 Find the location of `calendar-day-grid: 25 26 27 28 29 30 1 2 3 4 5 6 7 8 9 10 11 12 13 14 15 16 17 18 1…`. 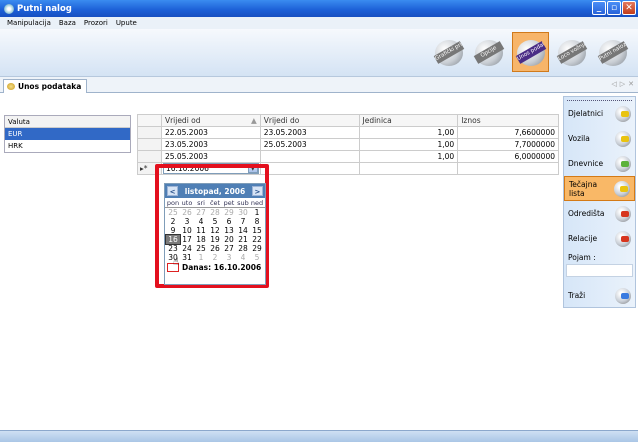

calendar-day-grid: 25 26 27 28 29 30 1 2 3 4 5 6 7 8 9 10 11 12 13 14 15 16 17 18 1… is located at coordinates (215, 235).